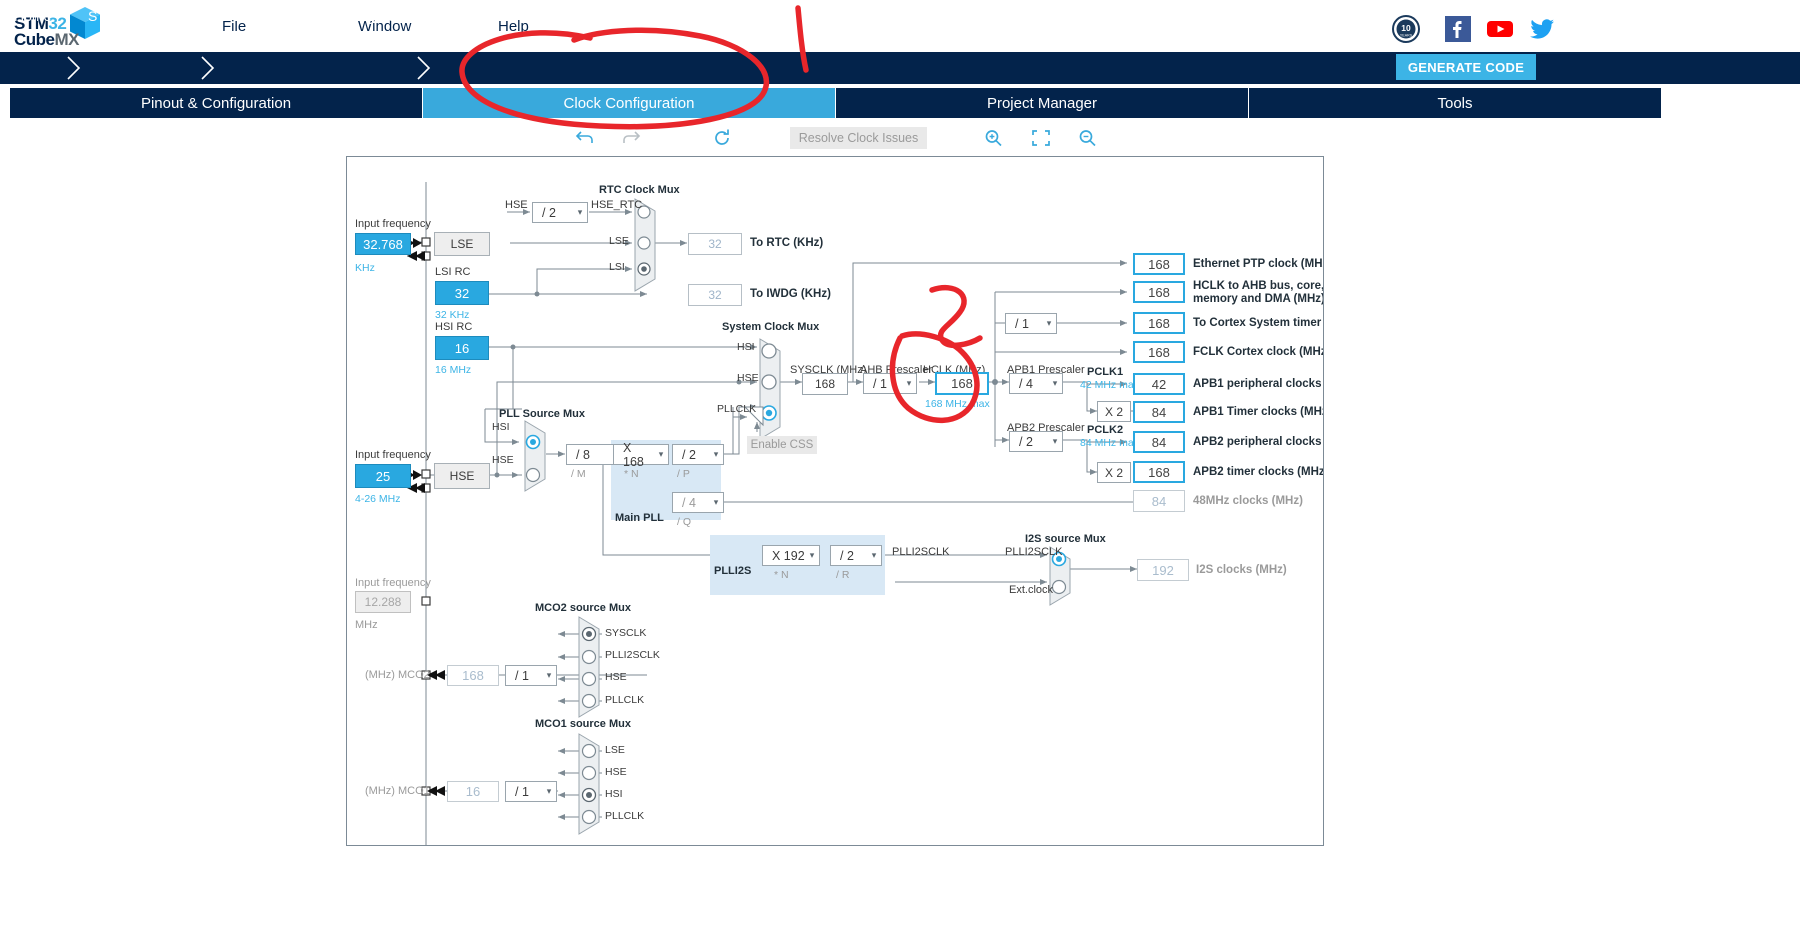  What do you see at coordinates (1159, 323) in the screenshot?
I see `output-field-cortex-systimer: 168` at bounding box center [1159, 323].